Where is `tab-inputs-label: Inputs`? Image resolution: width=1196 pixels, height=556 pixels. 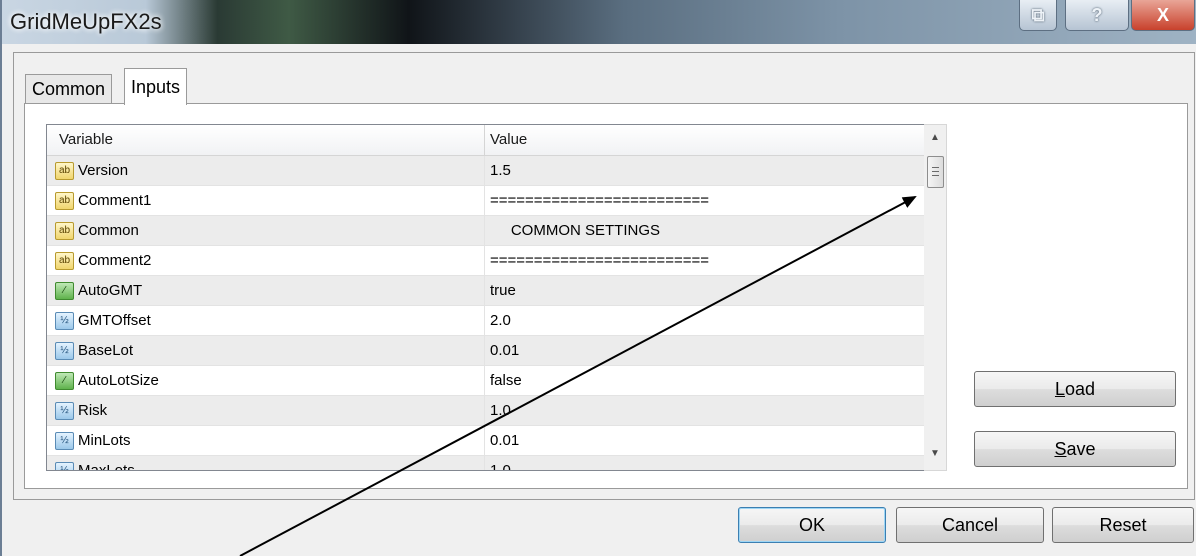
tab-inputs-label: Inputs is located at coordinates (156, 86).